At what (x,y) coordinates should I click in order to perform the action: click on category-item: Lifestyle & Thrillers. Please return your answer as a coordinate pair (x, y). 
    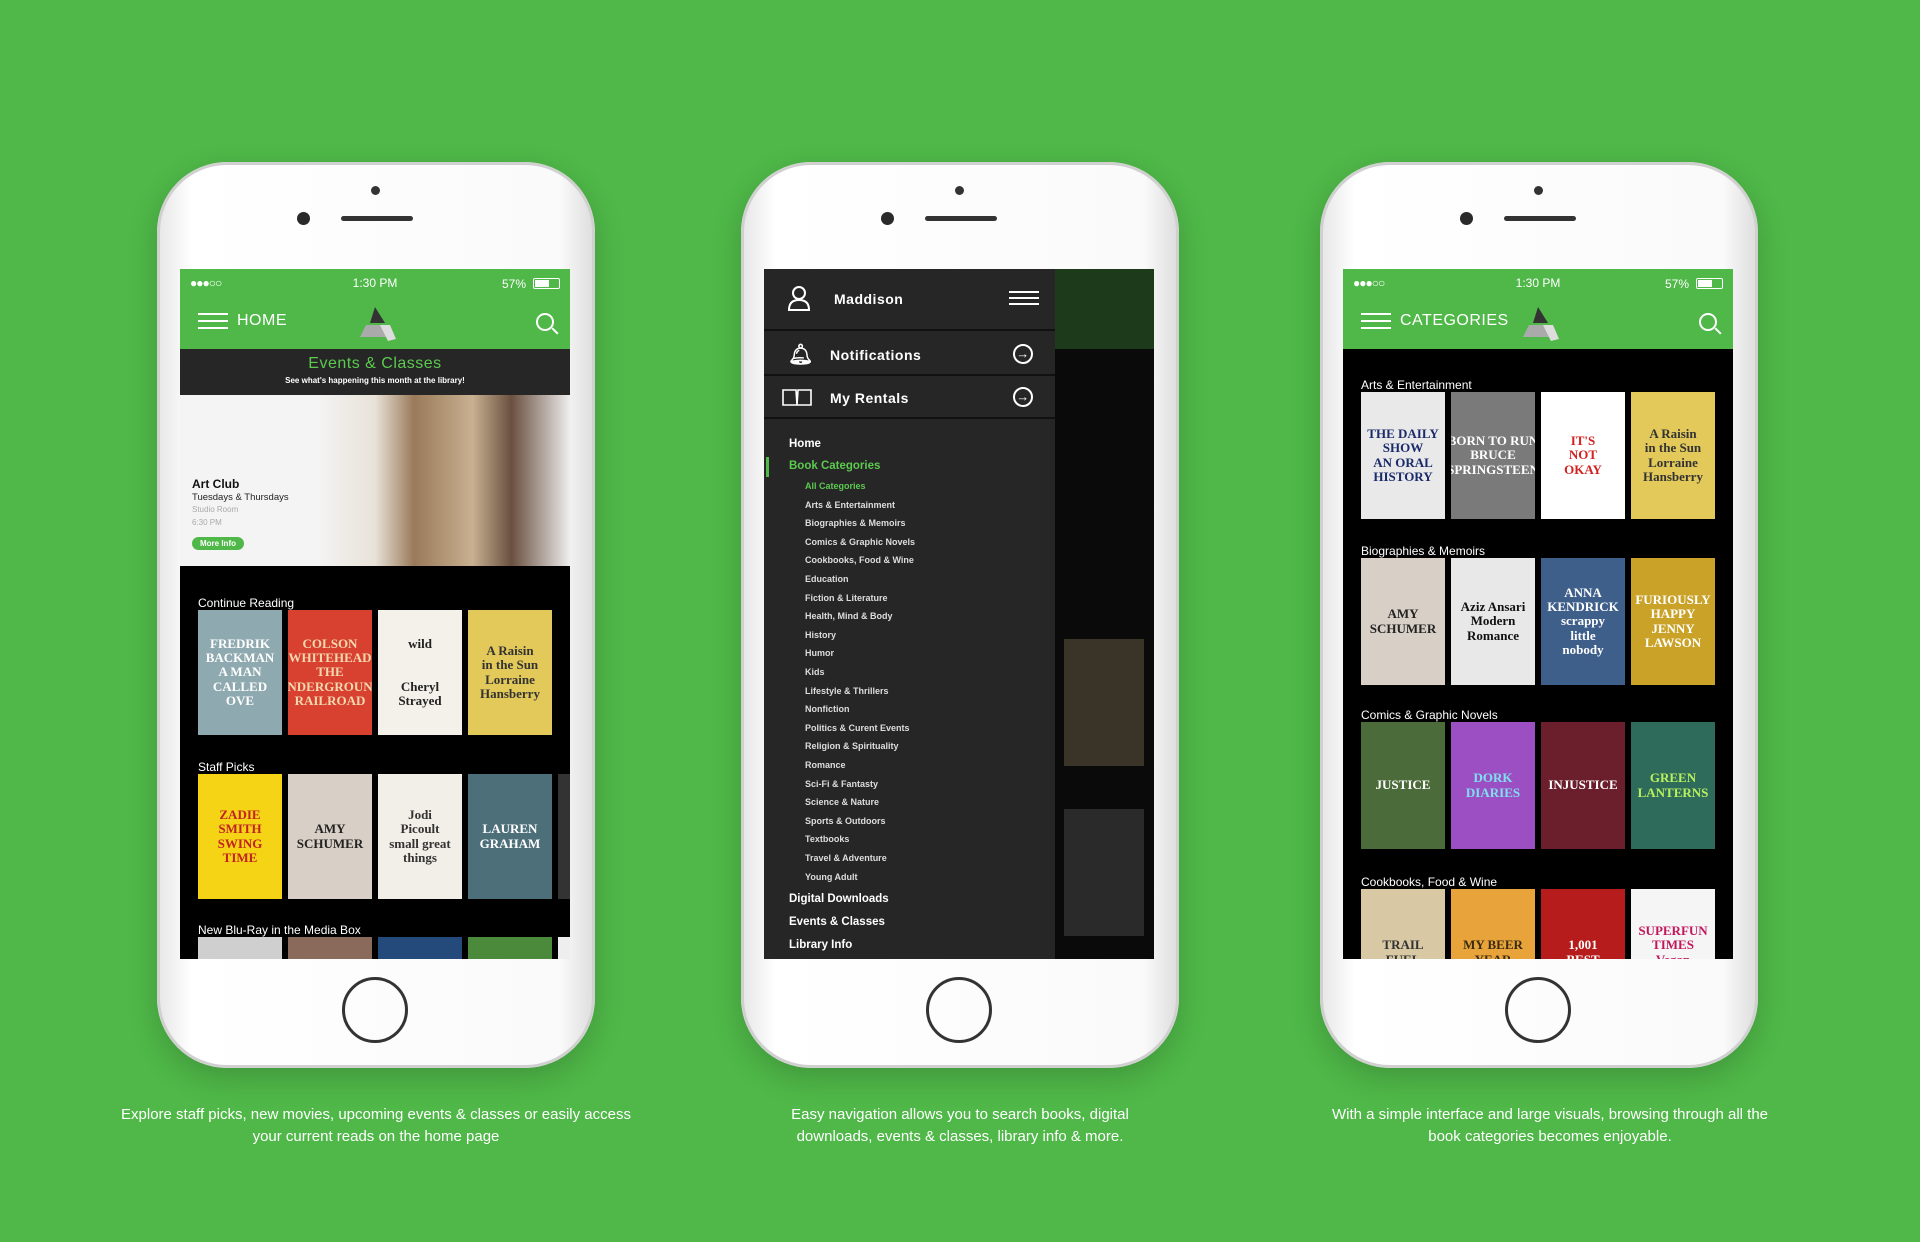
    Looking at the image, I should click on (847, 691).